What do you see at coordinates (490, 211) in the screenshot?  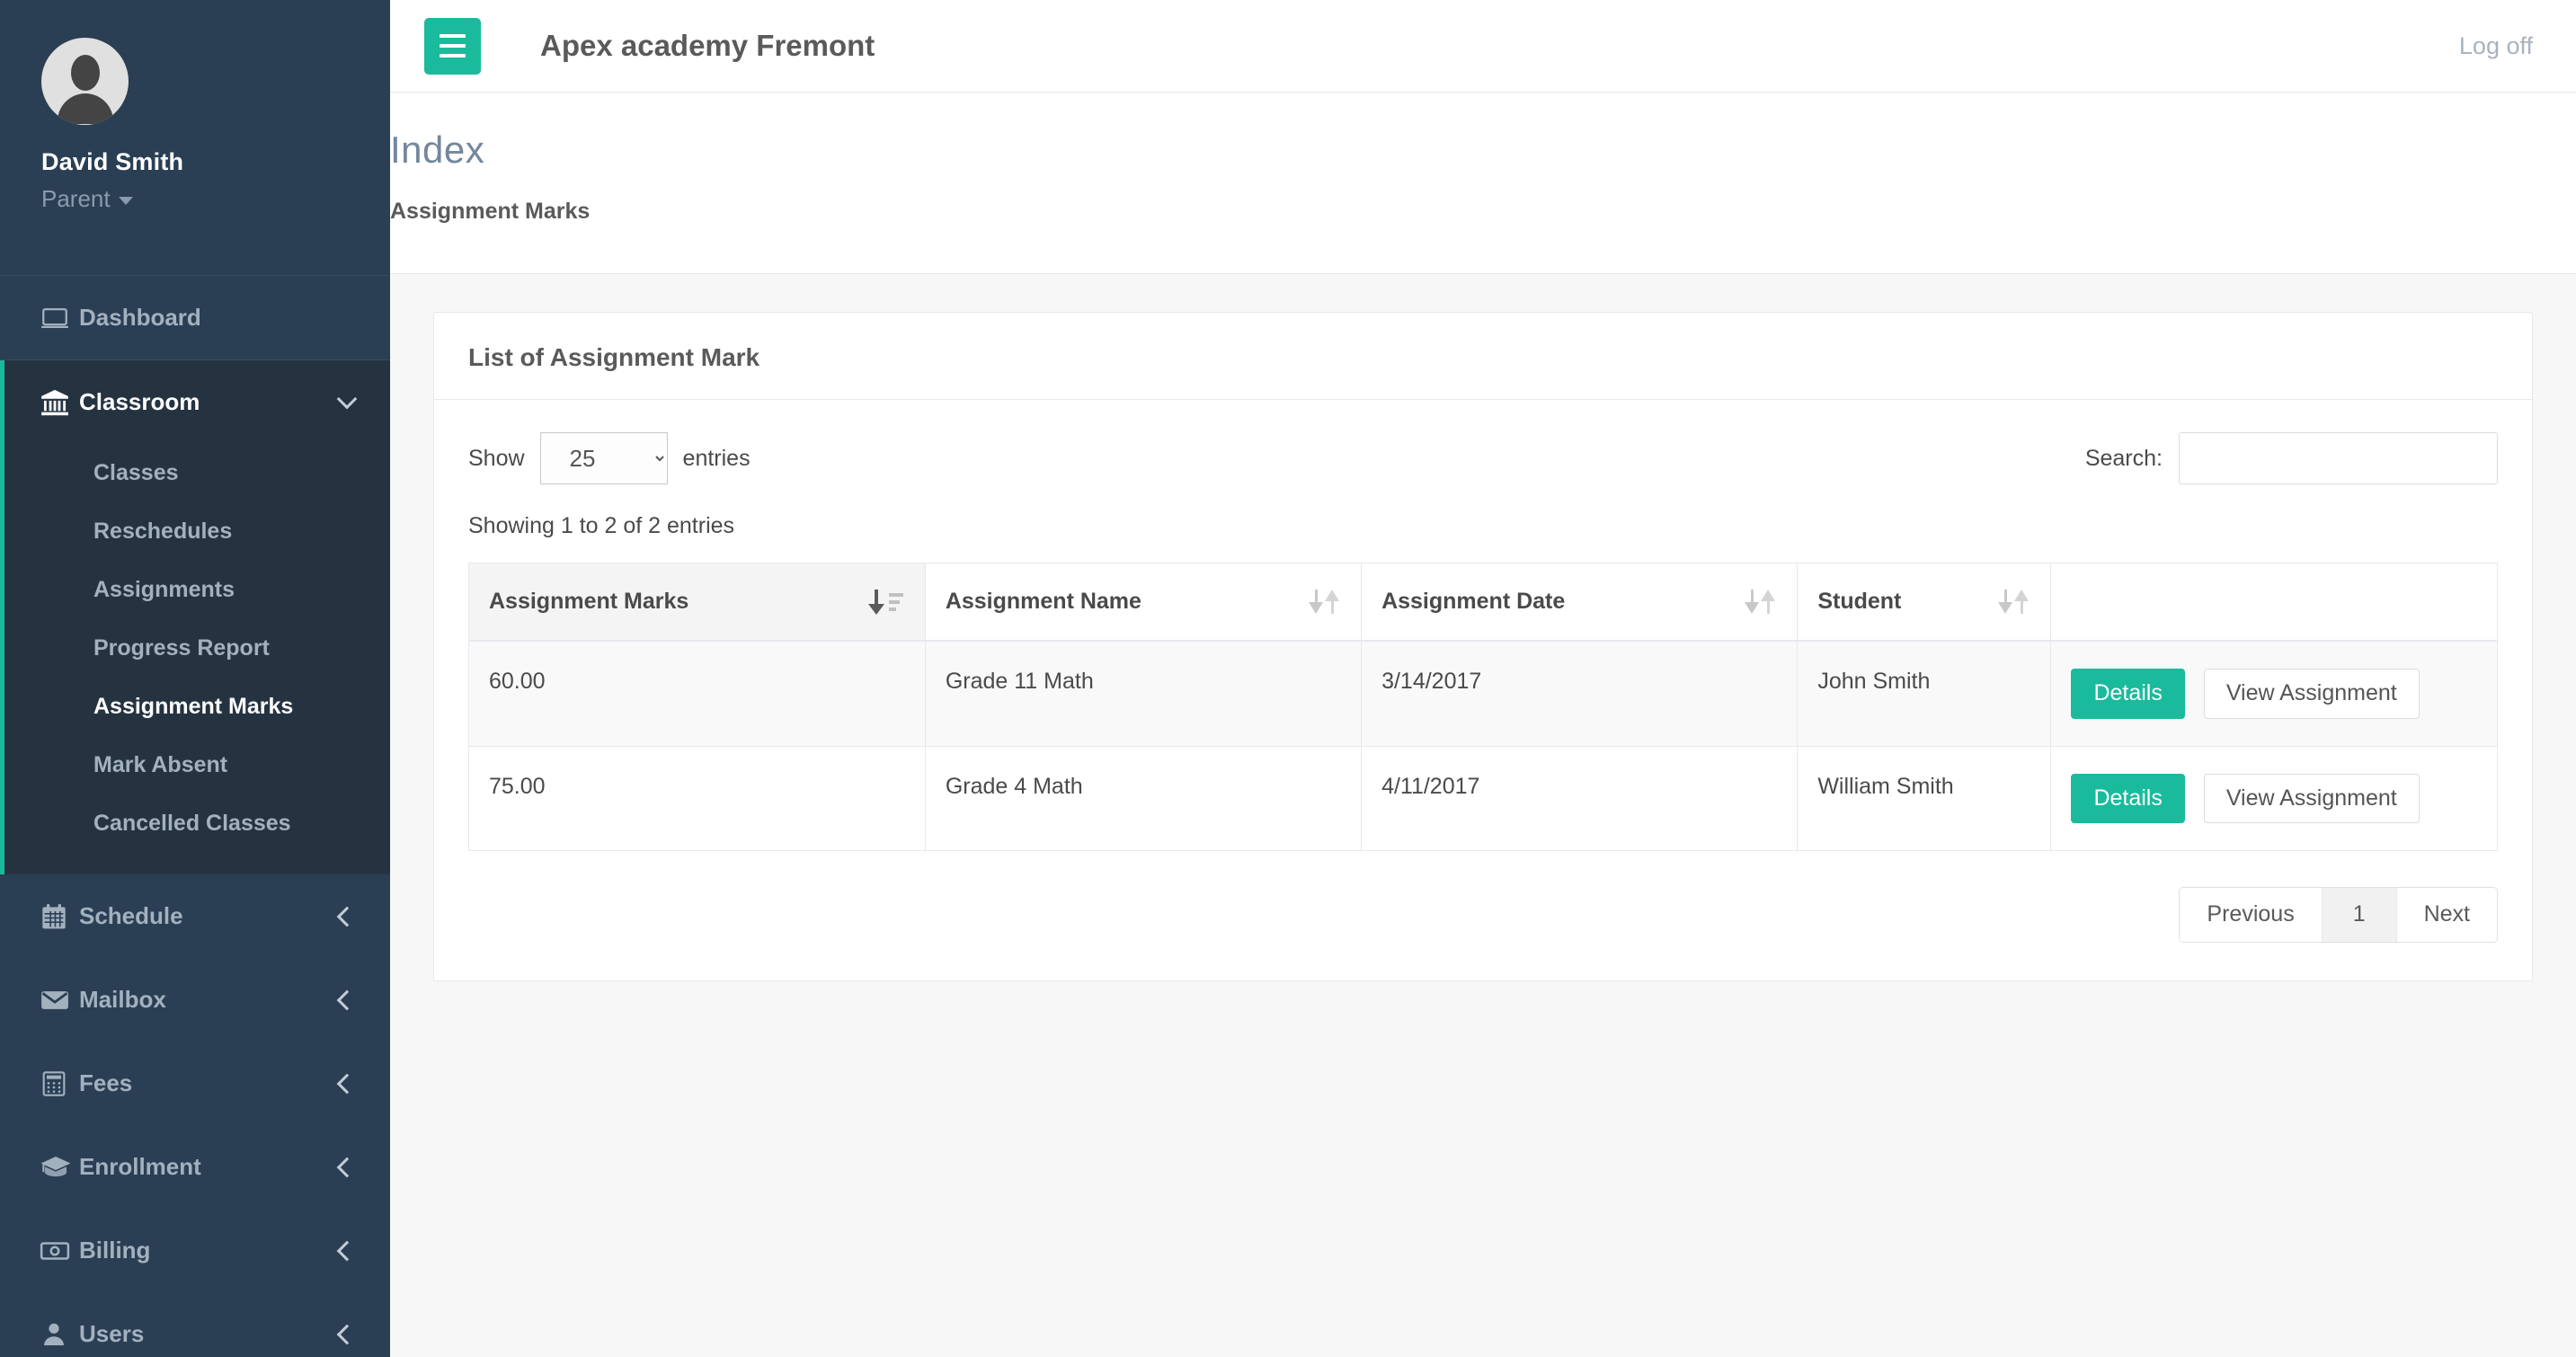 I see `breadcrumb: Assignment Marks` at bounding box center [490, 211].